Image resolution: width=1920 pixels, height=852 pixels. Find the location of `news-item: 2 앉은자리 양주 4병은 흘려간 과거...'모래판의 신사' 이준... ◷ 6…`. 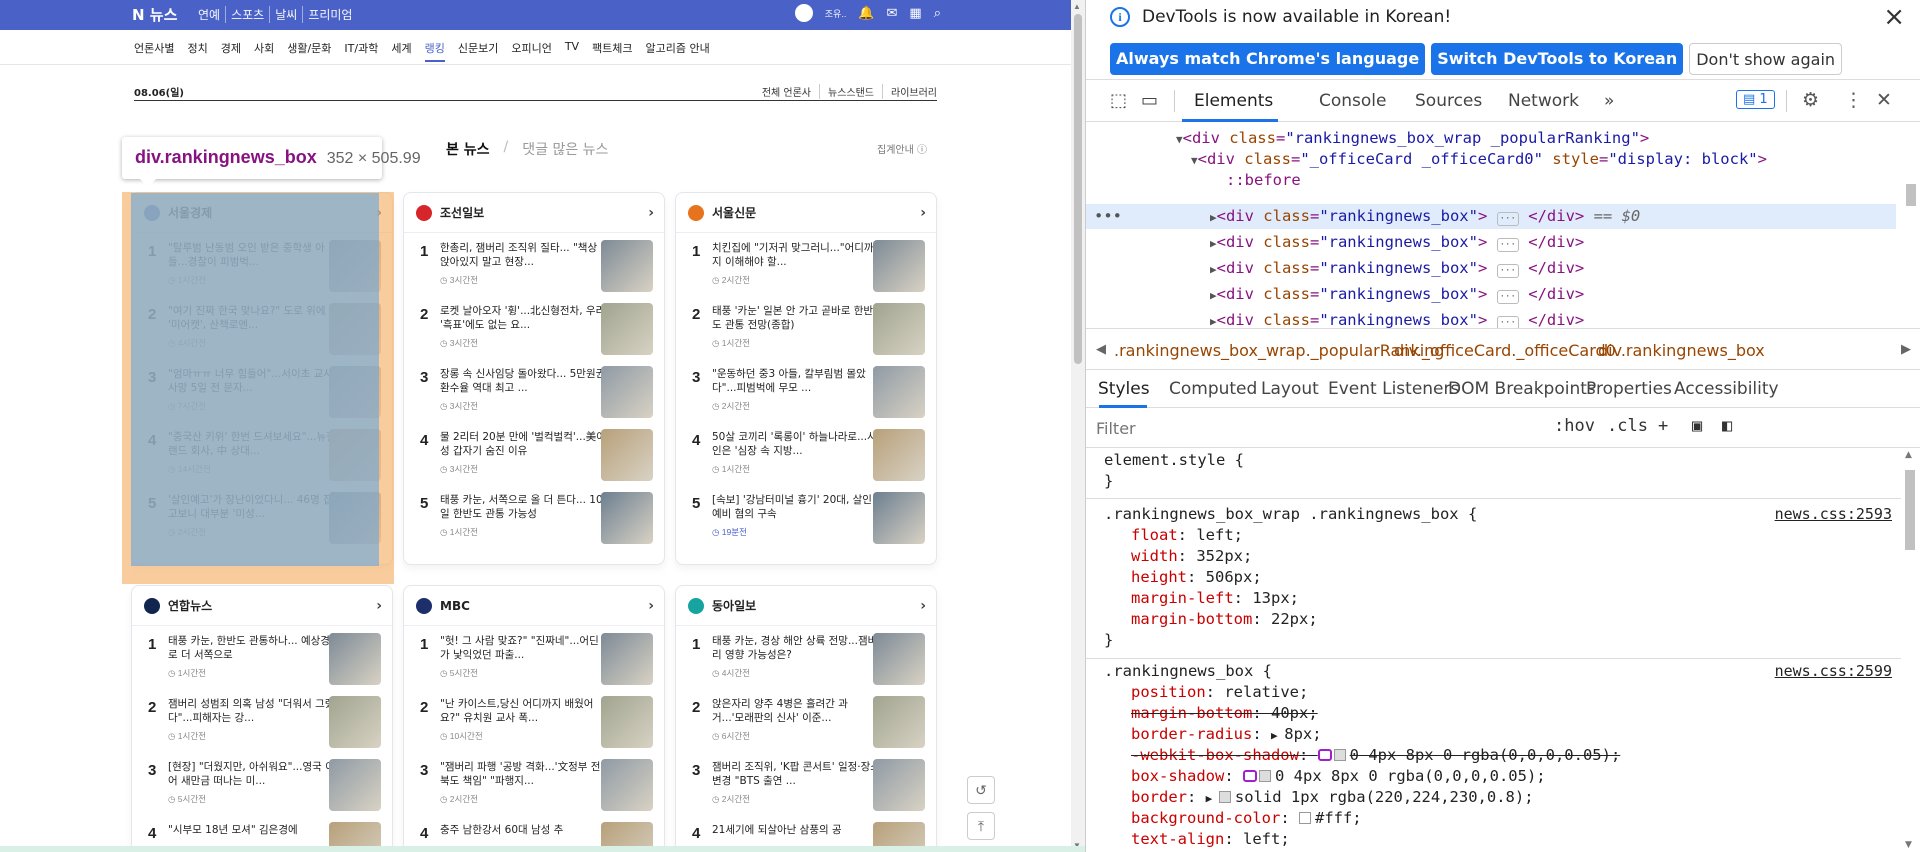

news-item: 2 앉은자리 양주 4병은 흘려간 과거...'모래판의 신사' 이준... ◷ 6… is located at coordinates (806, 720).